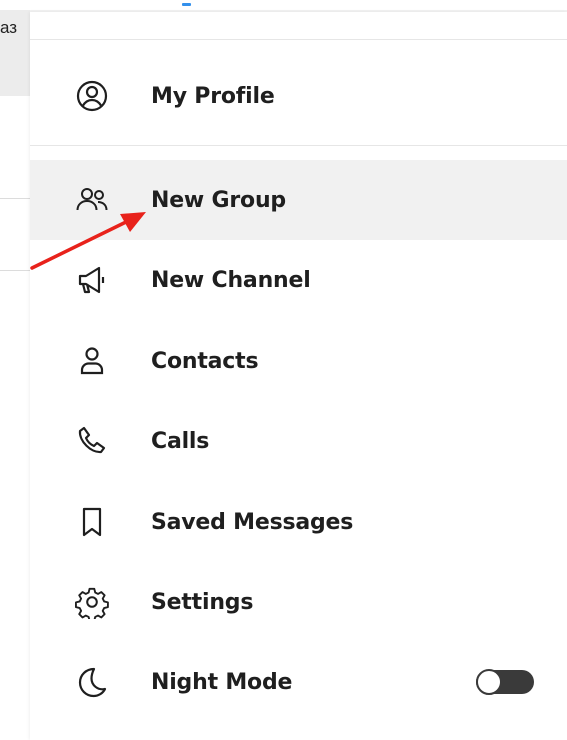 The width and height of the screenshot is (567, 740). I want to click on menu-item-my-profile: My Profile, so click(298, 96).